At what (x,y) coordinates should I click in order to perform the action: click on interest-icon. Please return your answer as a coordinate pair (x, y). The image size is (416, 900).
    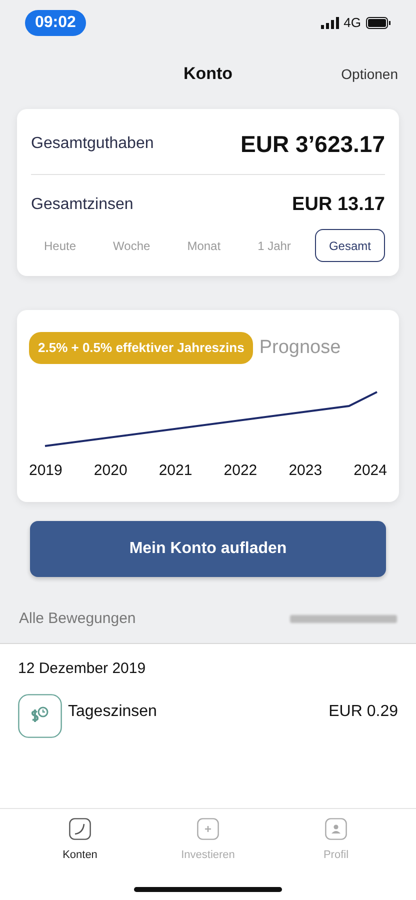
    Looking at the image, I should click on (40, 716).